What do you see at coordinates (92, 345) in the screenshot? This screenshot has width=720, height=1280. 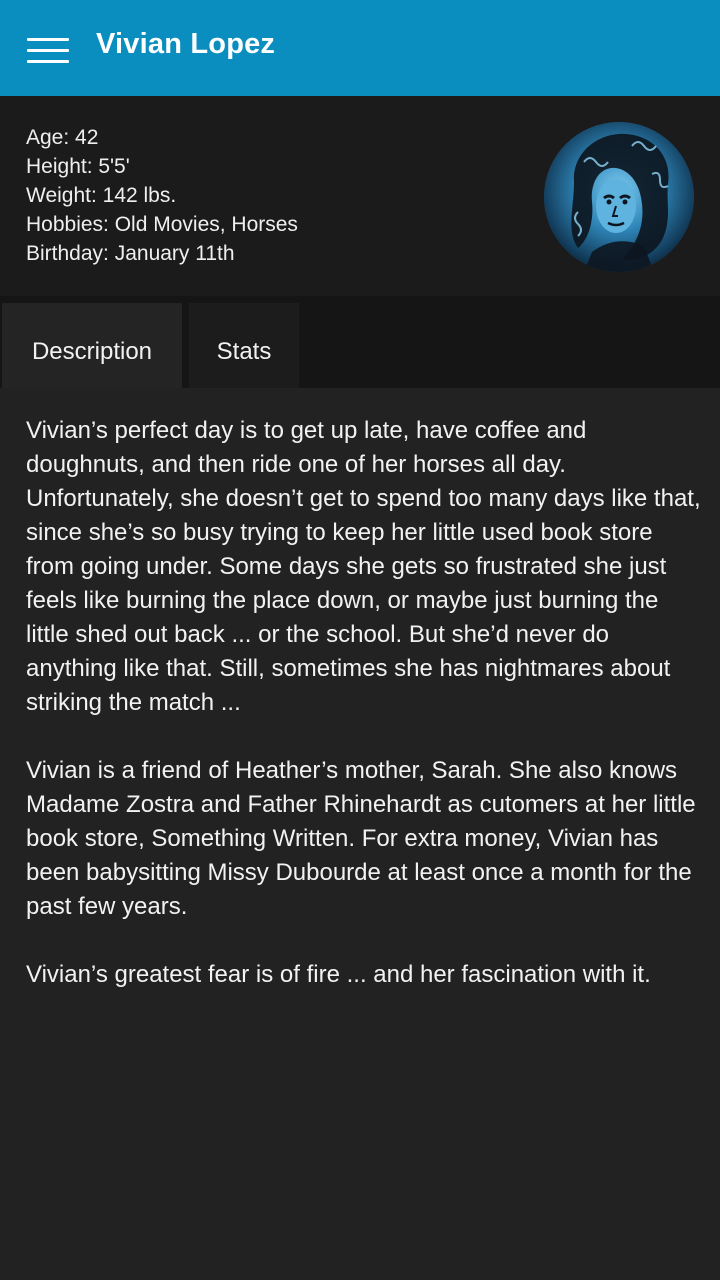 I see `tab-description: Description` at bounding box center [92, 345].